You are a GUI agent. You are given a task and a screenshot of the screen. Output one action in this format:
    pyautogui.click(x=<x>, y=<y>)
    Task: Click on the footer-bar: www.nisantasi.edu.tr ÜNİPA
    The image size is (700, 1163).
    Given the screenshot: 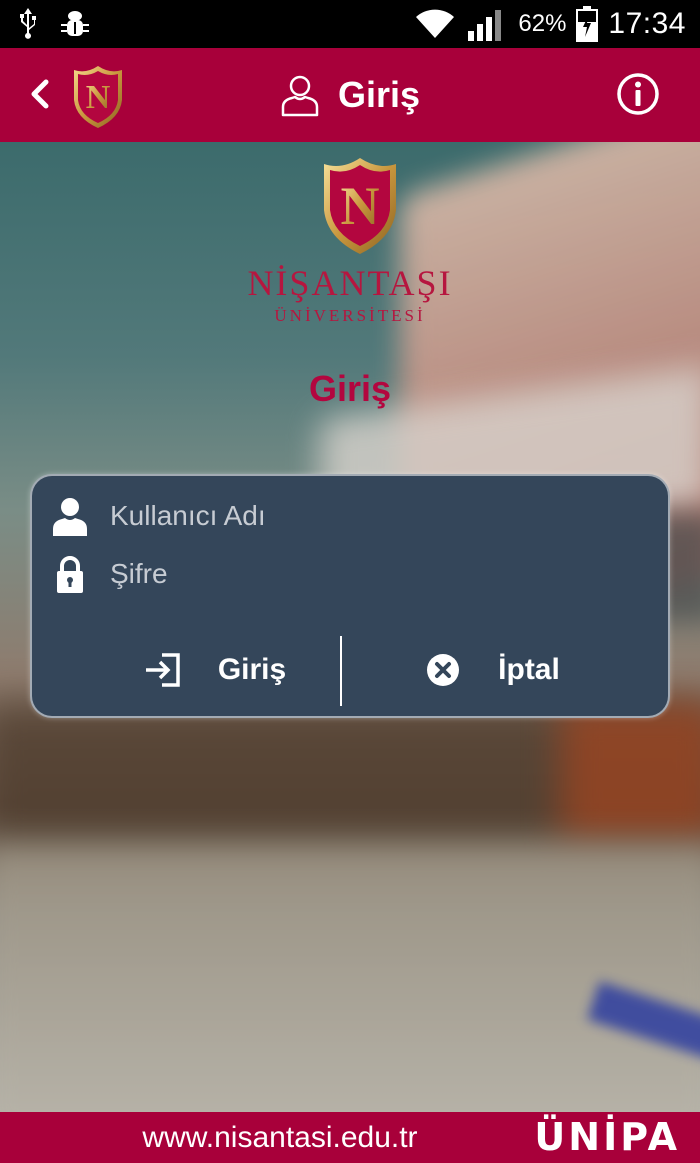 What is the action you would take?
    pyautogui.click(x=350, y=1137)
    